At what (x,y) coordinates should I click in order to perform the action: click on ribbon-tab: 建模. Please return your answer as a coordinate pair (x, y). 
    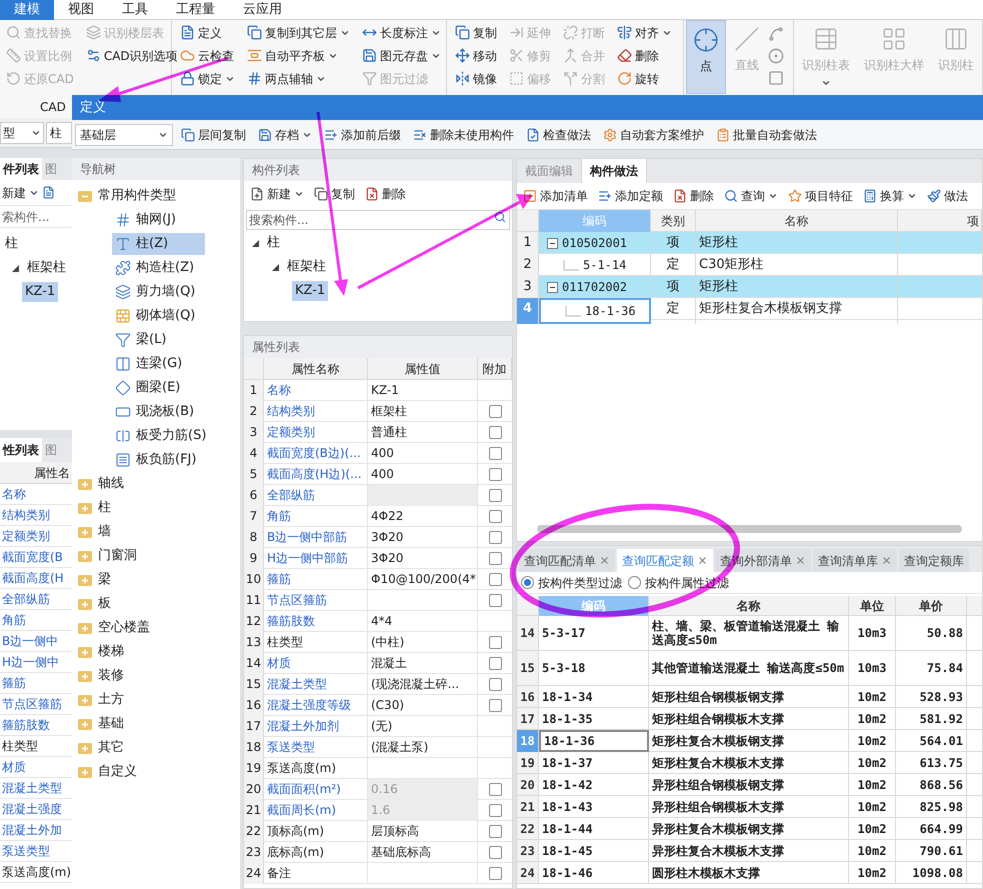
    Looking at the image, I should click on (27, 10).